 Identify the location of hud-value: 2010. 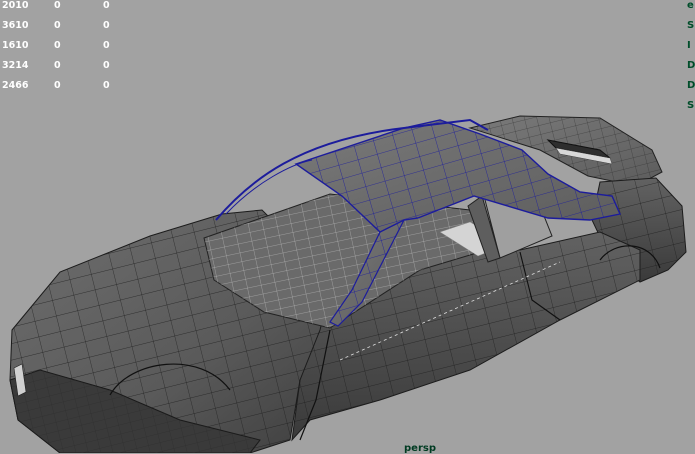
(15, 5).